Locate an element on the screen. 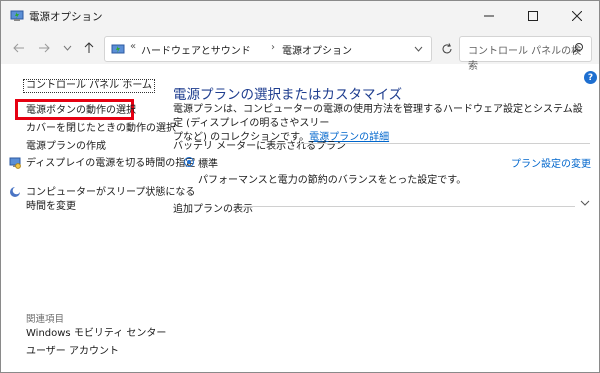 The image size is (600, 373). back-arrow-icon is located at coordinates (18, 48).